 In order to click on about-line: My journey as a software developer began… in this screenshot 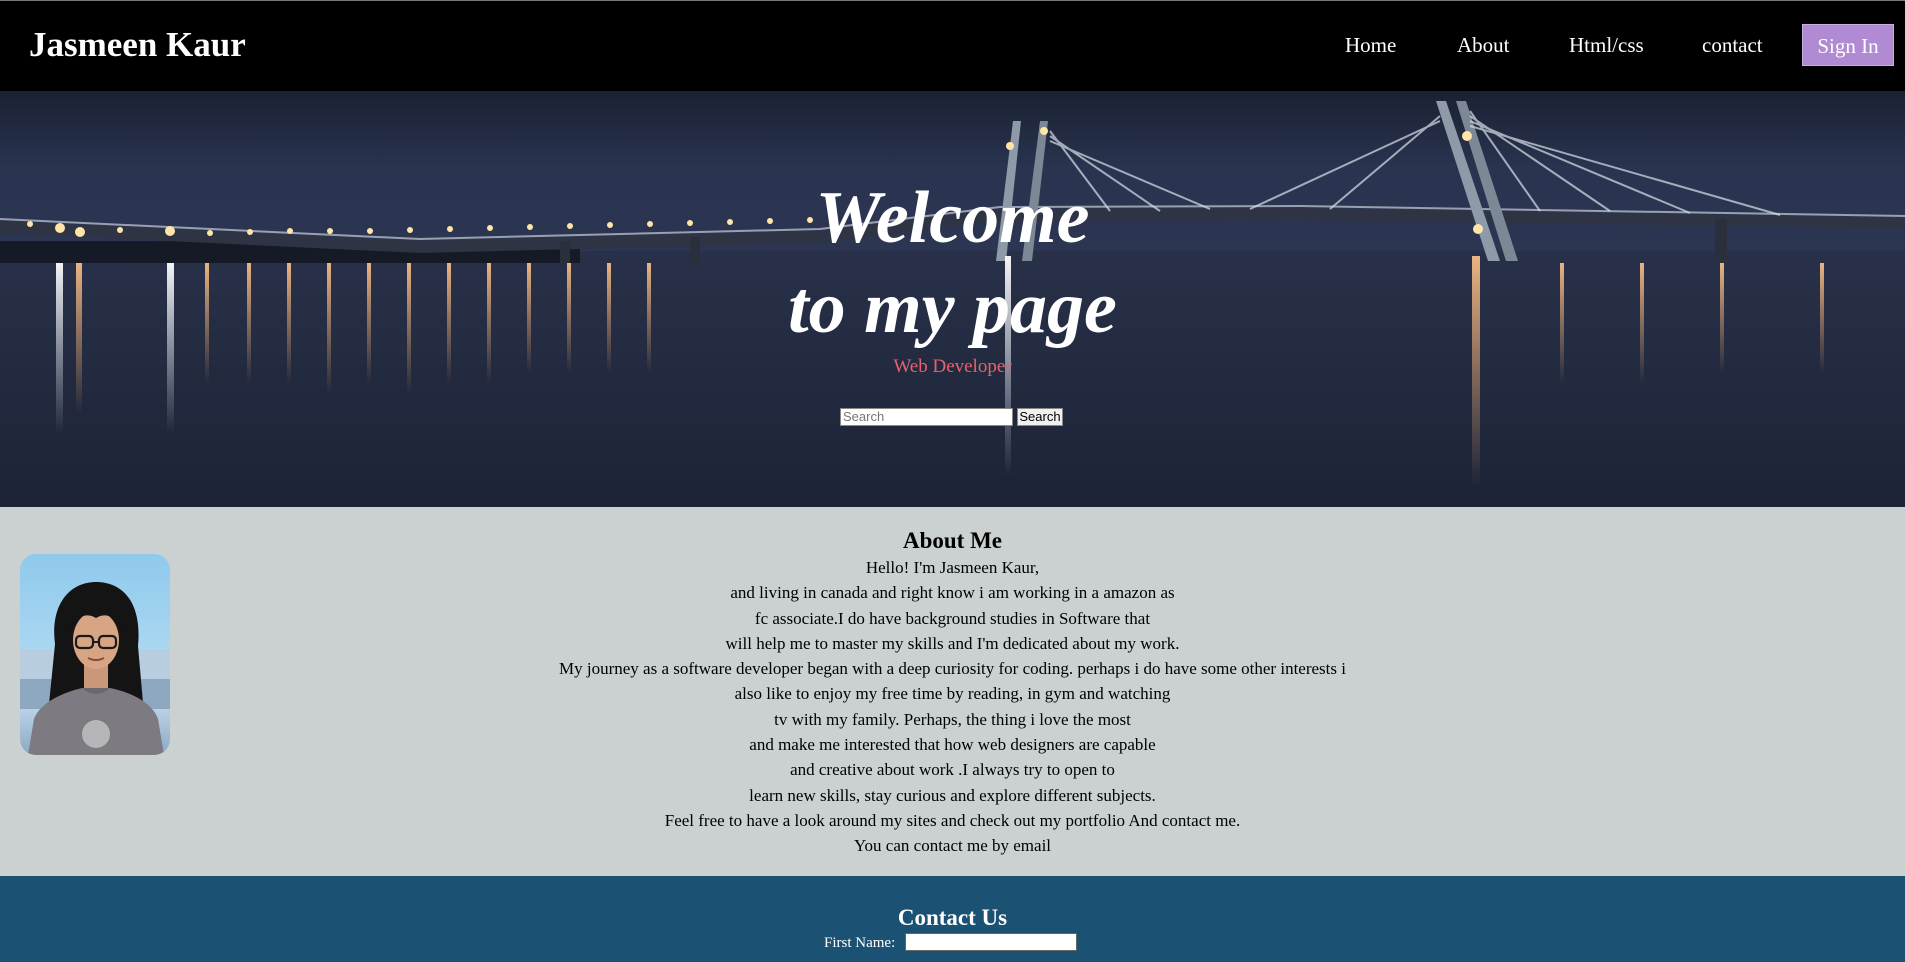, I will do `click(952, 669)`.